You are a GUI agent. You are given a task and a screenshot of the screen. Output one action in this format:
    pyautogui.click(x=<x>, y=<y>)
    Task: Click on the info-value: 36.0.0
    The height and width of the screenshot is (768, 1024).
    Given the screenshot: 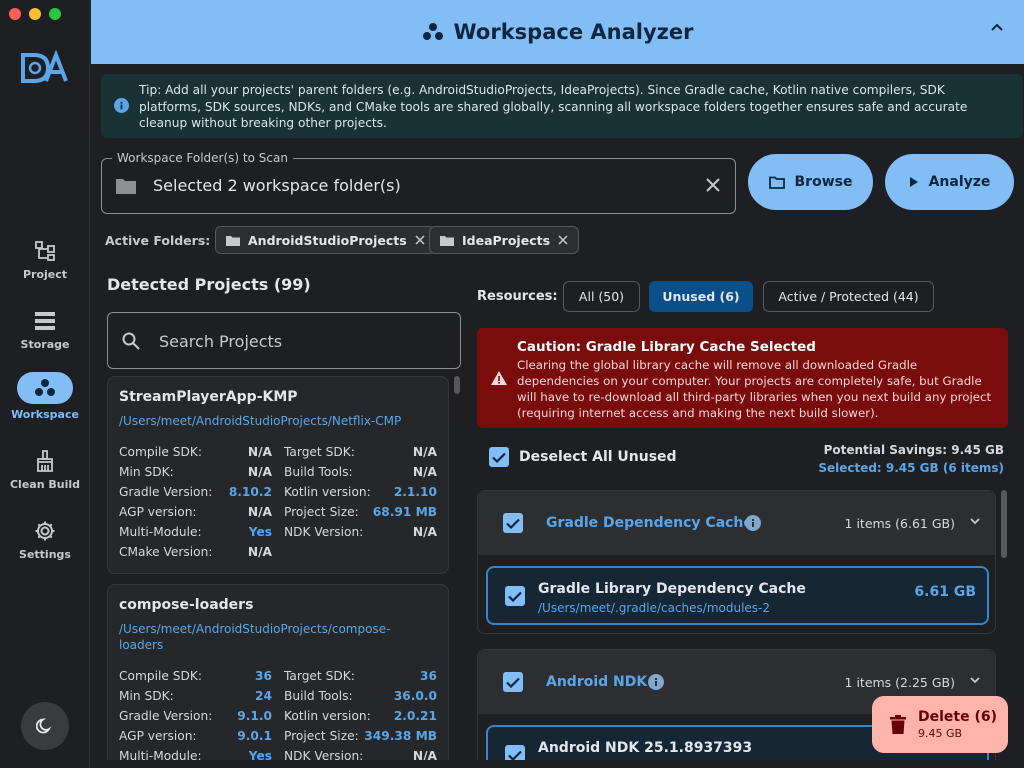 What is the action you would take?
    pyautogui.click(x=415, y=696)
    